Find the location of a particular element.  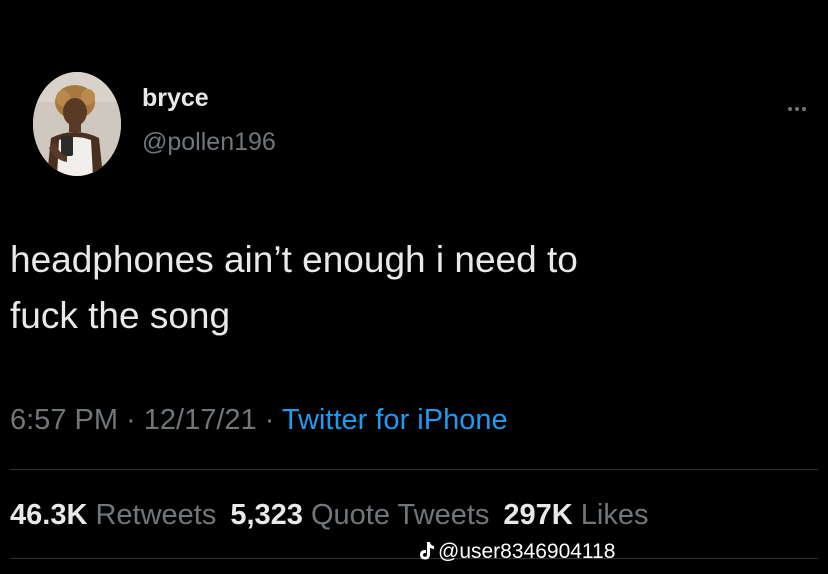

tweet-meta: 6:57 PM · 12/17/21 · Twitter for iPhone is located at coordinates (259, 420).